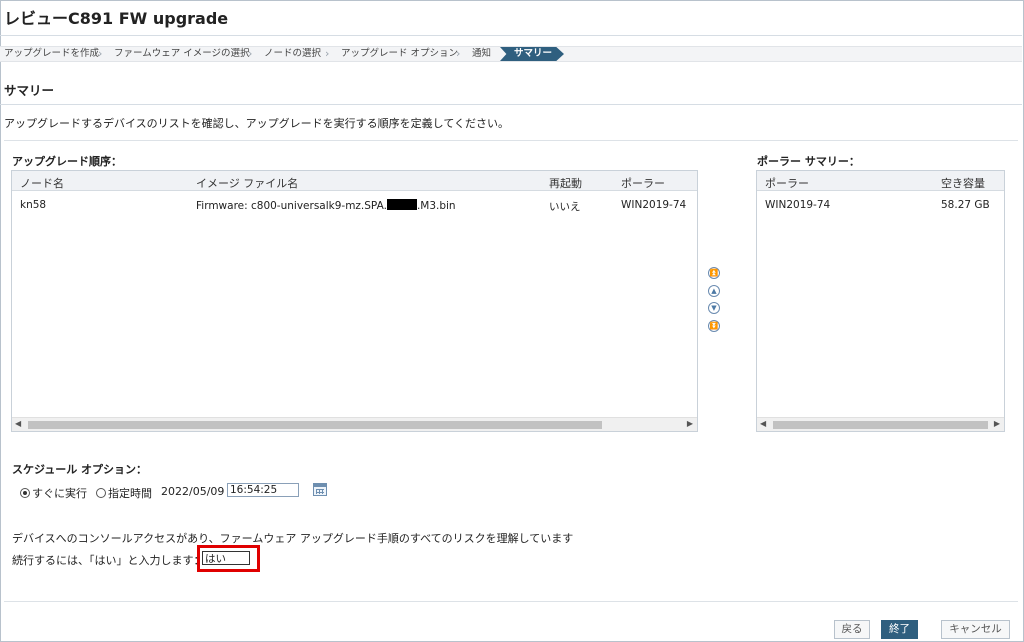 This screenshot has height=642, width=1024. Describe the element at coordinates (714, 273) in the screenshot. I see `move-top-icon: ⏫` at that location.